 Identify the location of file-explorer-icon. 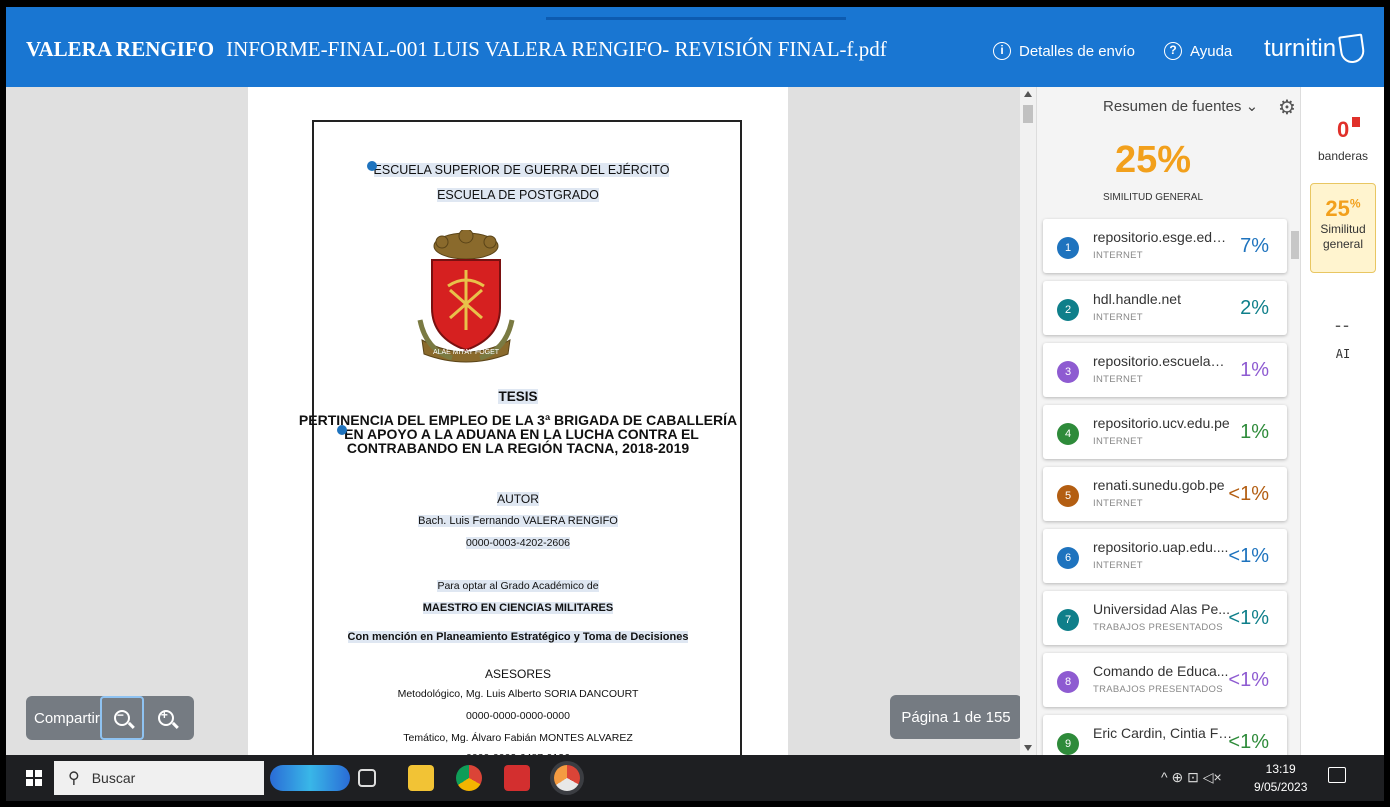
(421, 778).